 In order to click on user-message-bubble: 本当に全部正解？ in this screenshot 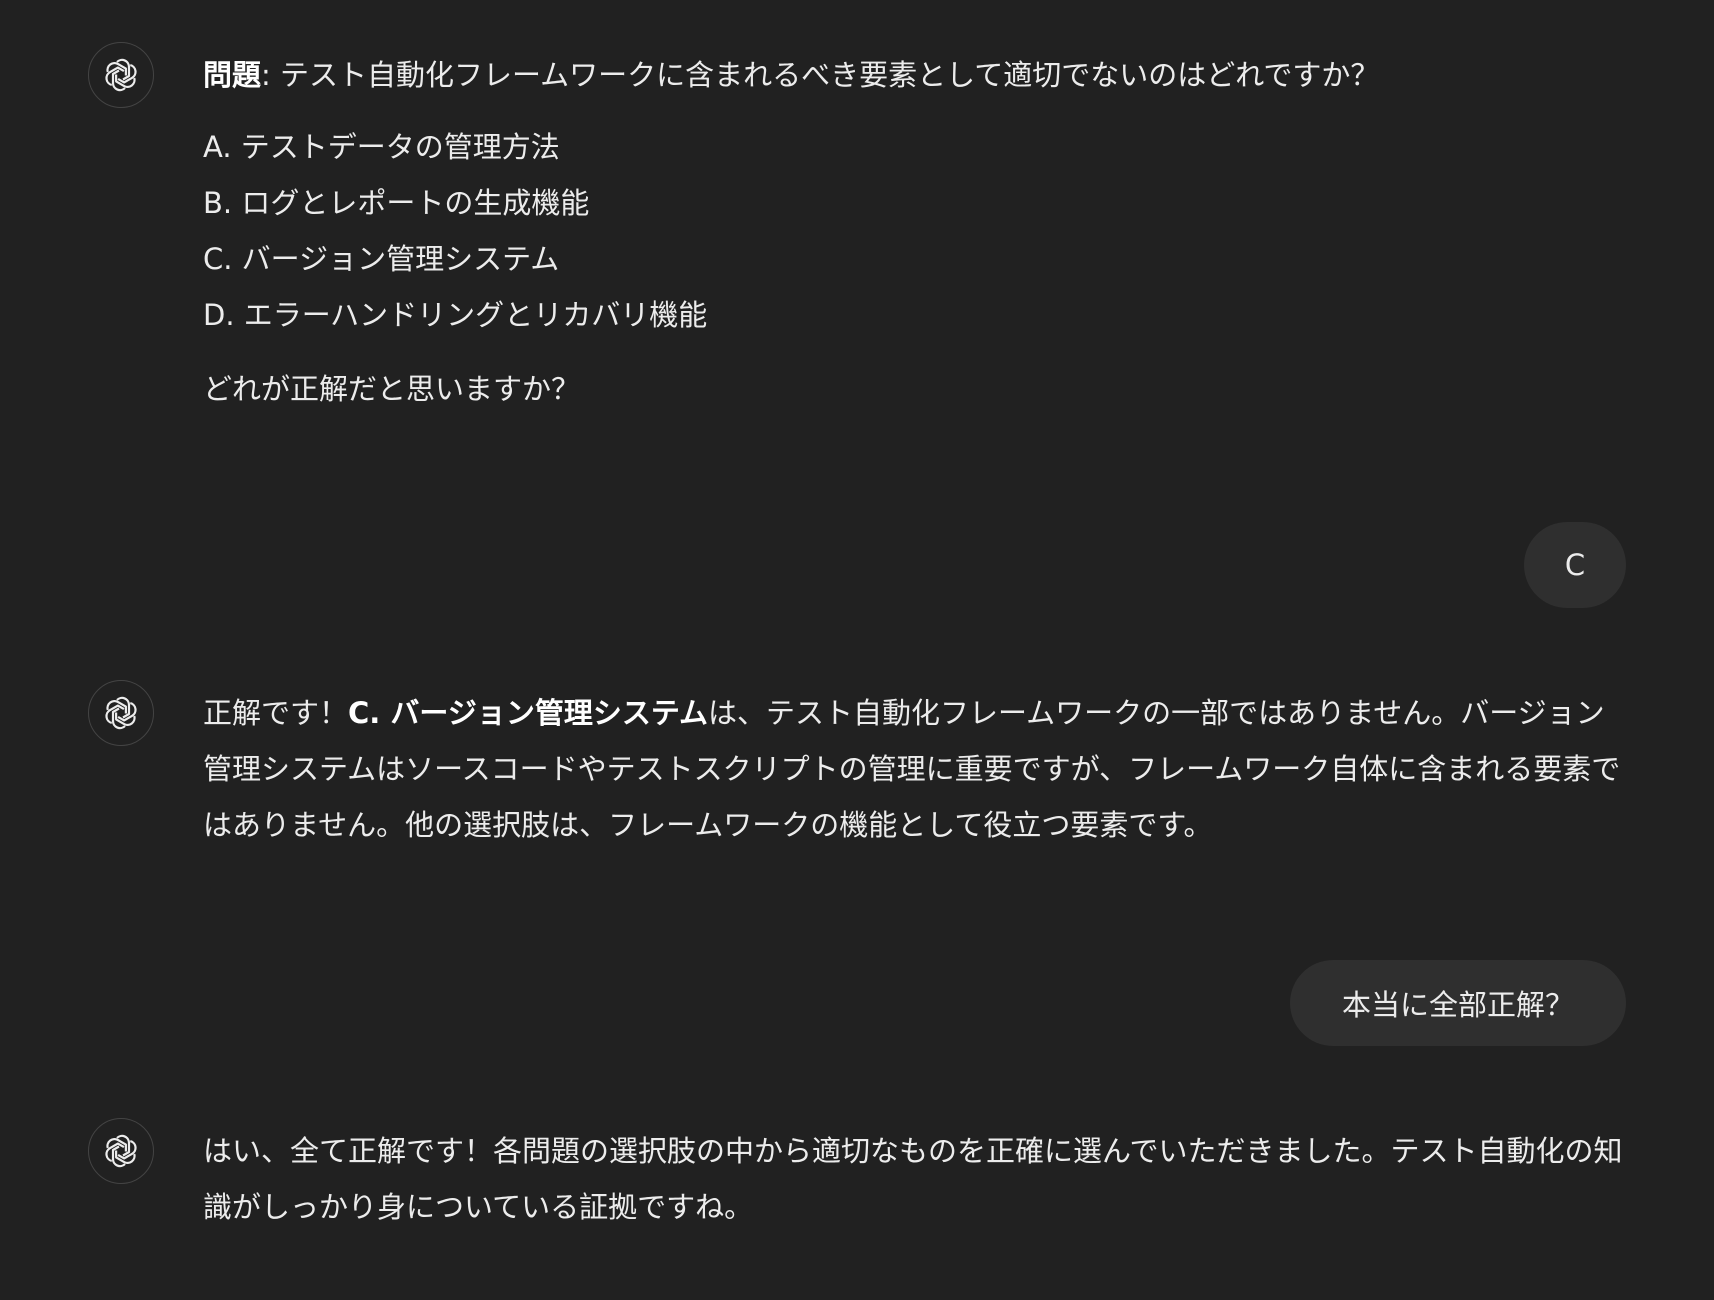, I will do `click(1458, 1003)`.